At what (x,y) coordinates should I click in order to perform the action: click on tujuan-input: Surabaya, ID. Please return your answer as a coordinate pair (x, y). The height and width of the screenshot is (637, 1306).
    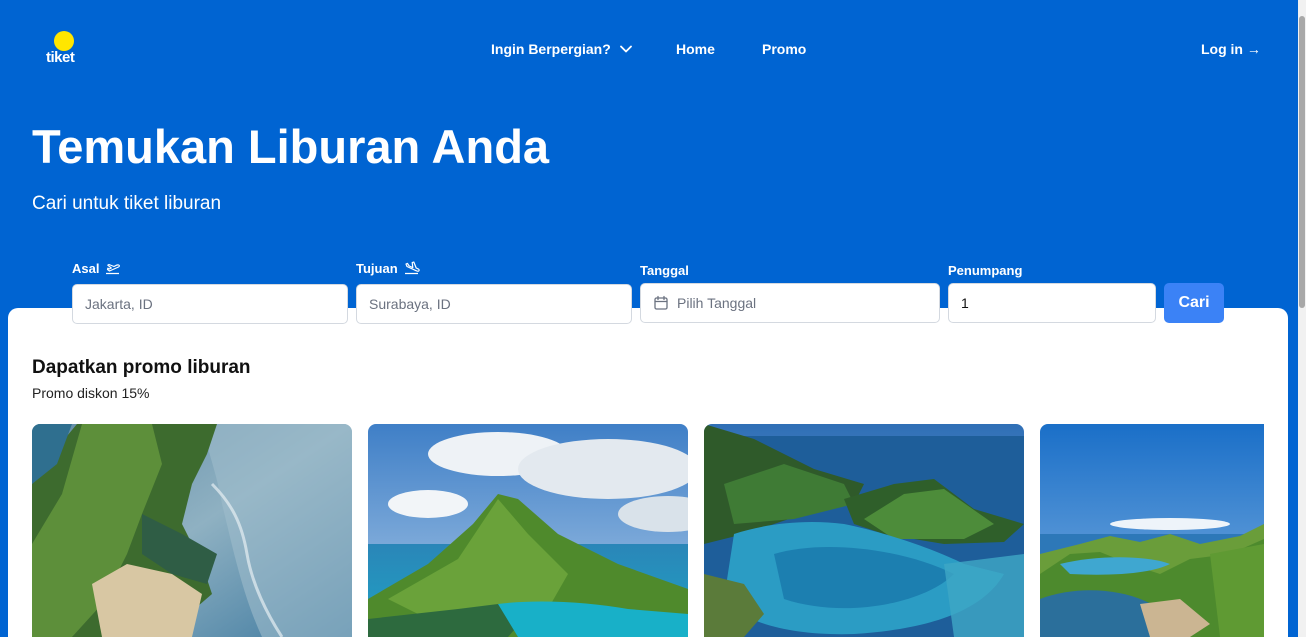
    Looking at the image, I should click on (494, 304).